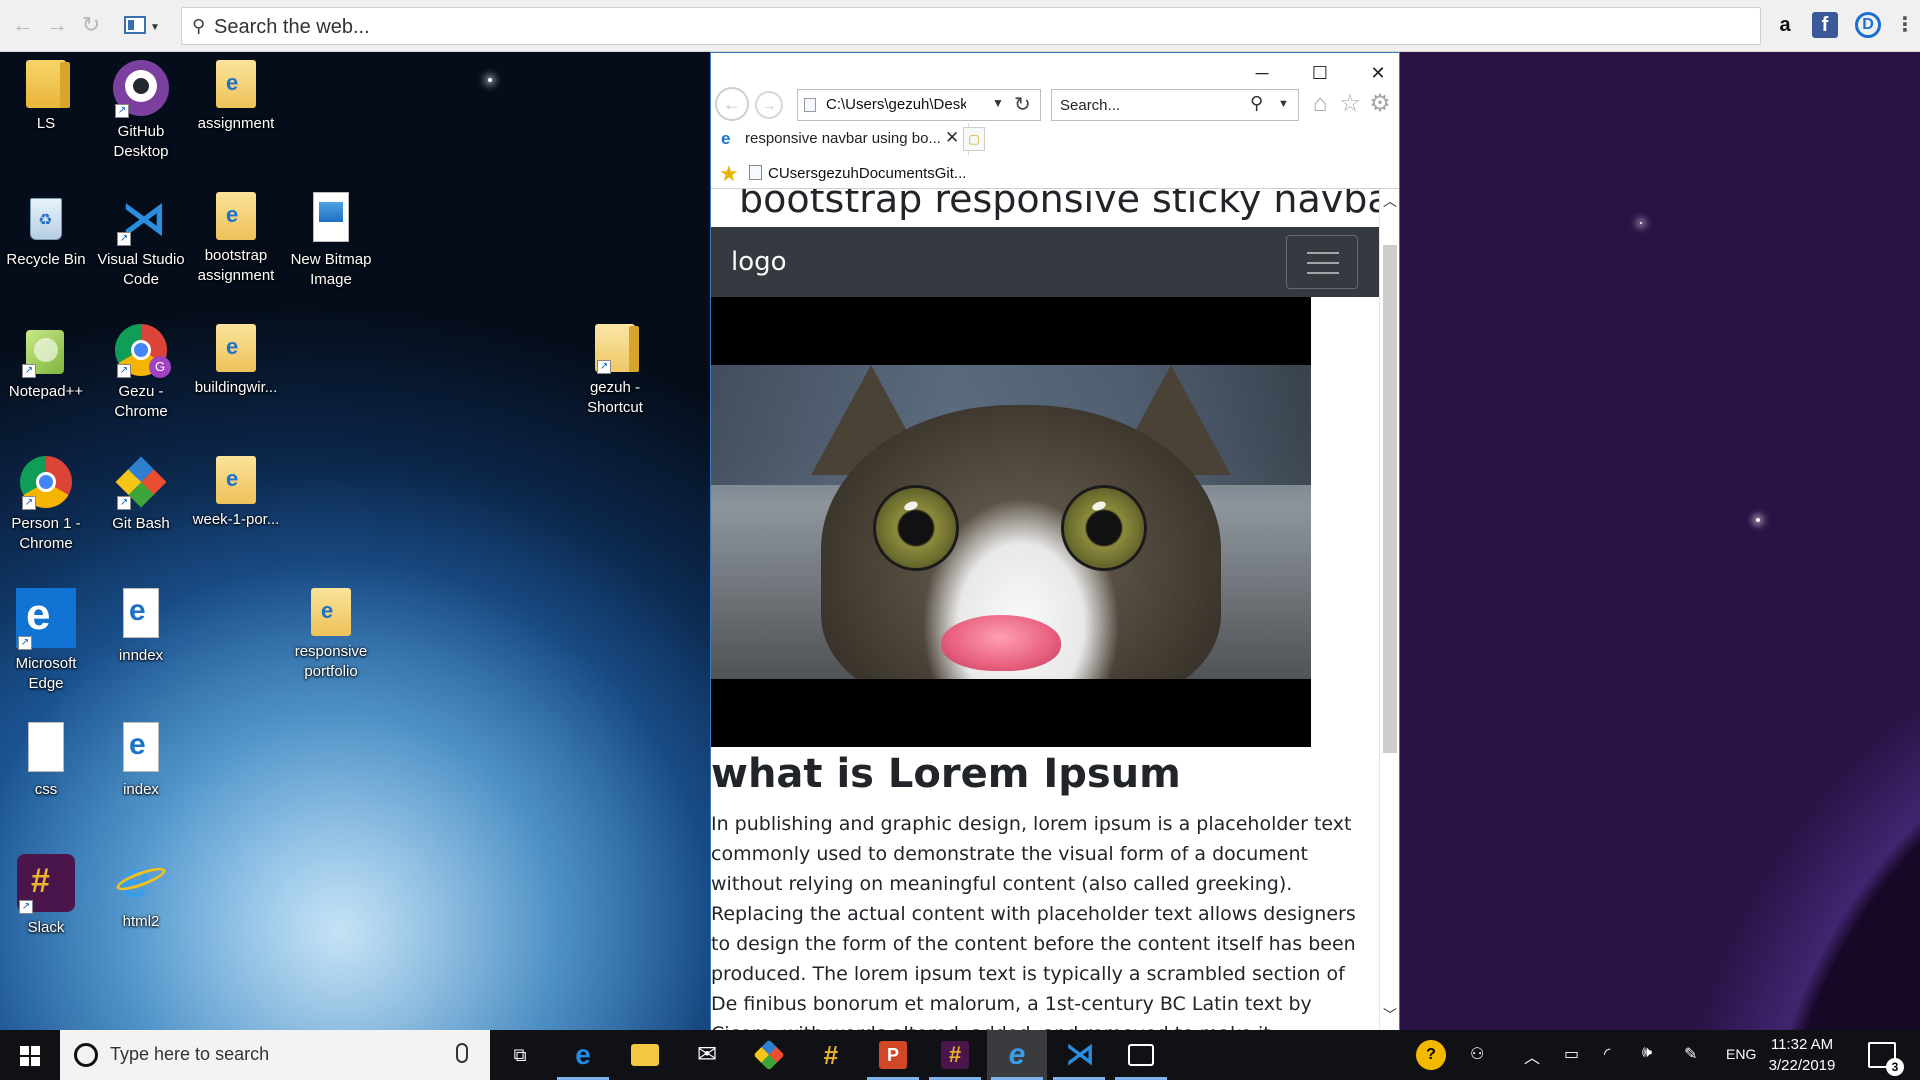  What do you see at coordinates (952, 138) in the screenshot?
I see `close-tab-icon: ✕` at bounding box center [952, 138].